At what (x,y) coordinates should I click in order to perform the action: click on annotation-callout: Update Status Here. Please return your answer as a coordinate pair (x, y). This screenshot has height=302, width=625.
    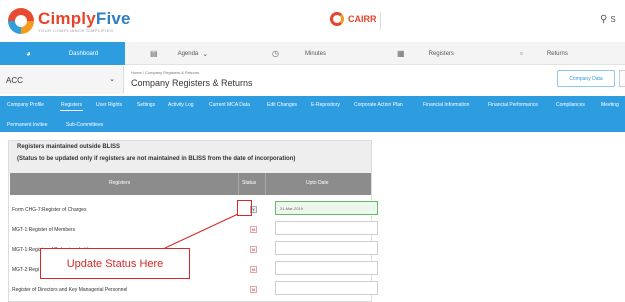
    Looking at the image, I should click on (115, 263).